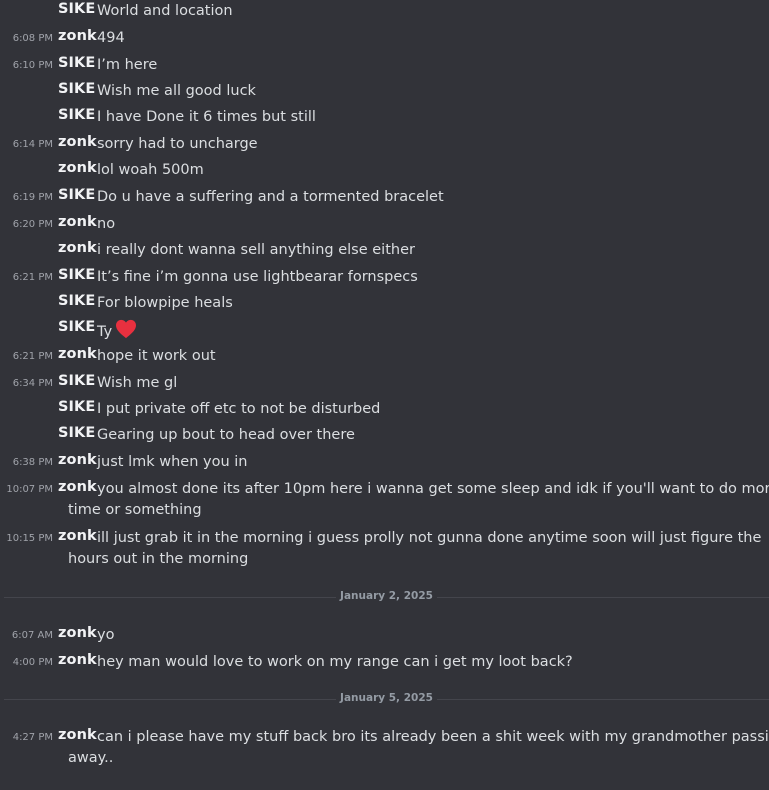 This screenshot has height=790, width=769. I want to click on message-text: Ty, so click(105, 332).